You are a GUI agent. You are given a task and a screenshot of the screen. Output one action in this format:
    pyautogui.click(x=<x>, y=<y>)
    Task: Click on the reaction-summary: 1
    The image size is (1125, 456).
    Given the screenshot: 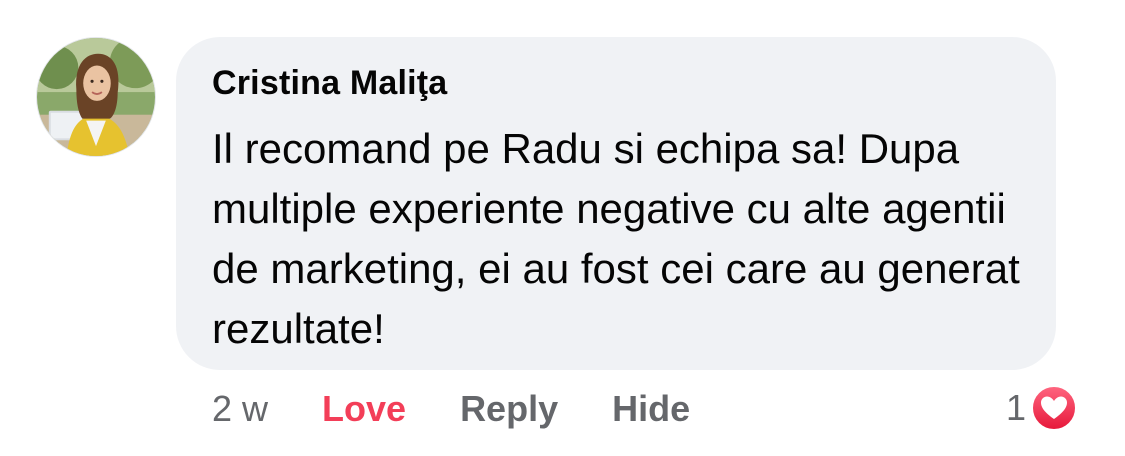 What is the action you would take?
    pyautogui.click(x=1042, y=408)
    